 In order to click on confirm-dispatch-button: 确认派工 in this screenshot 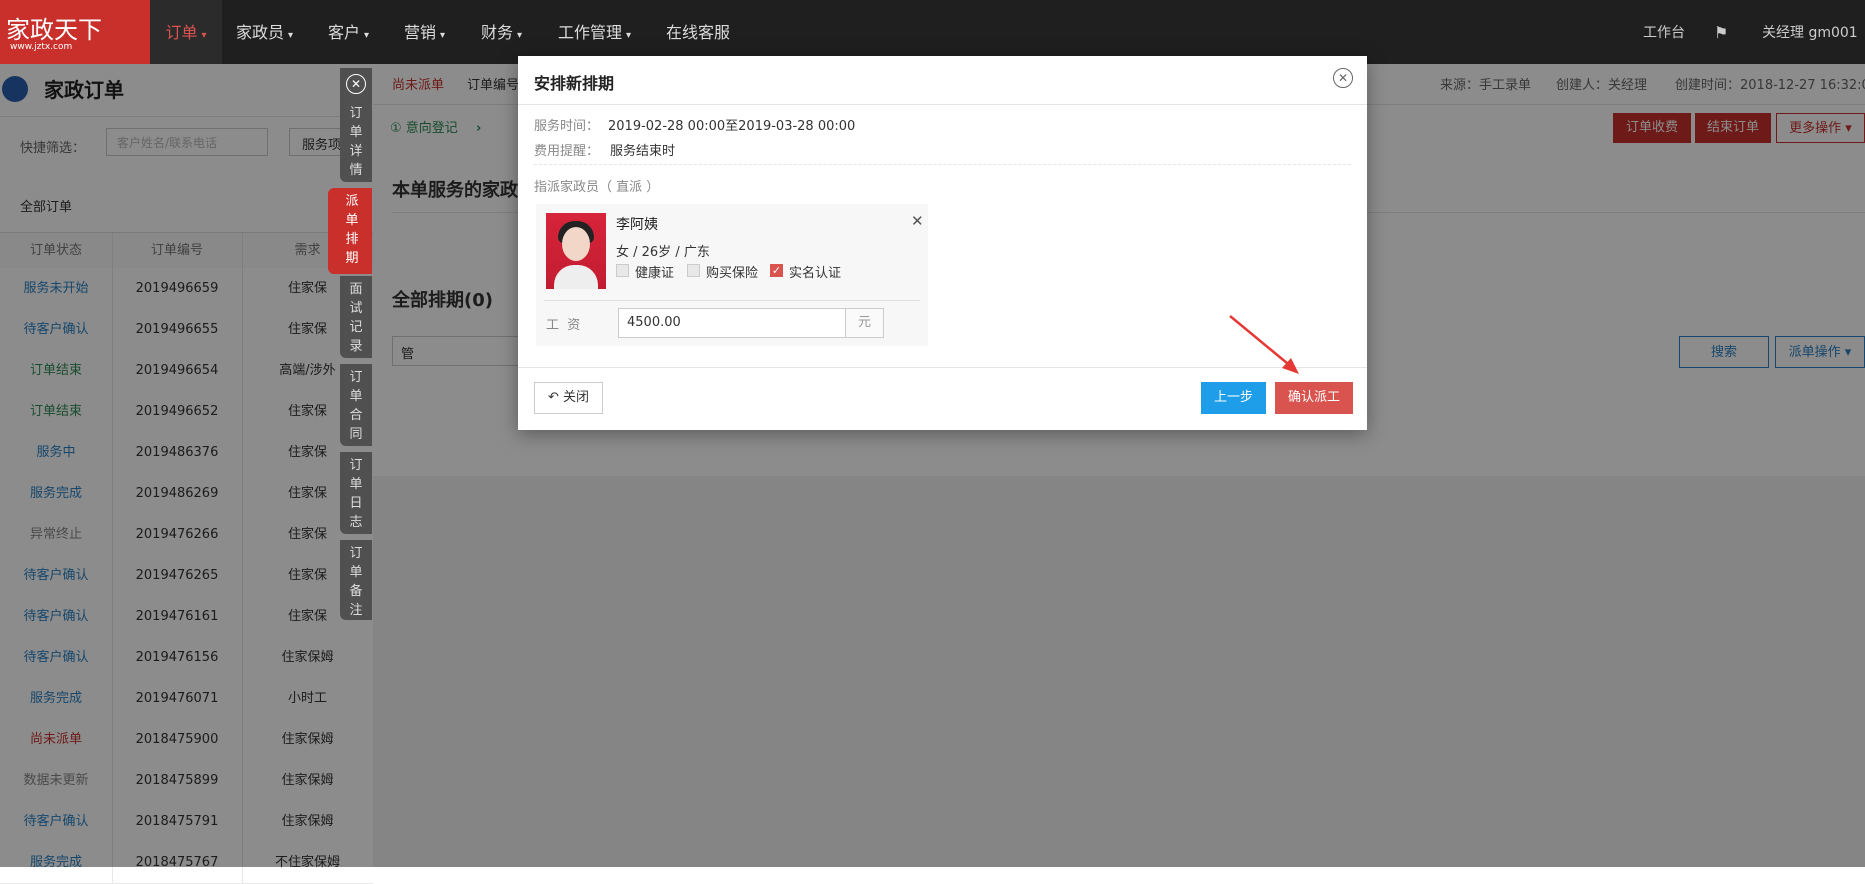, I will do `click(1314, 398)`.